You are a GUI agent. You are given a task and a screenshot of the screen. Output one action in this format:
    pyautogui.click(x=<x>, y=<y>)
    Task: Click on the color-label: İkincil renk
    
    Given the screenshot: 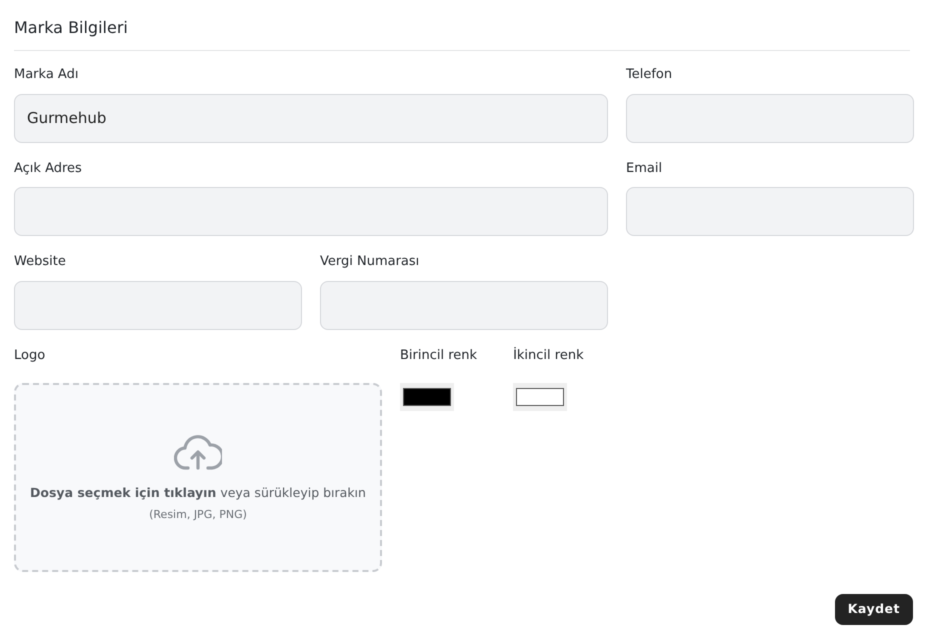 What is the action you would take?
    pyautogui.click(x=548, y=355)
    